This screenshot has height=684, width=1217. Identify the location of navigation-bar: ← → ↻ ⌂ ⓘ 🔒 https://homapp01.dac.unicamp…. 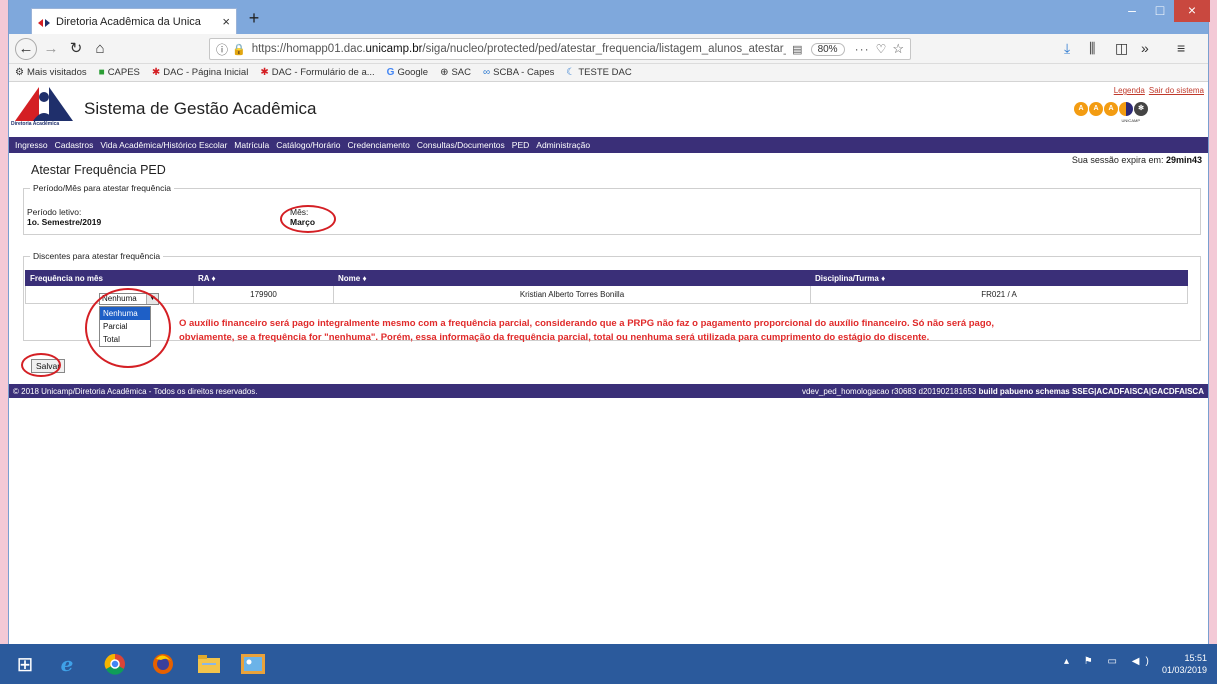
(608, 49).